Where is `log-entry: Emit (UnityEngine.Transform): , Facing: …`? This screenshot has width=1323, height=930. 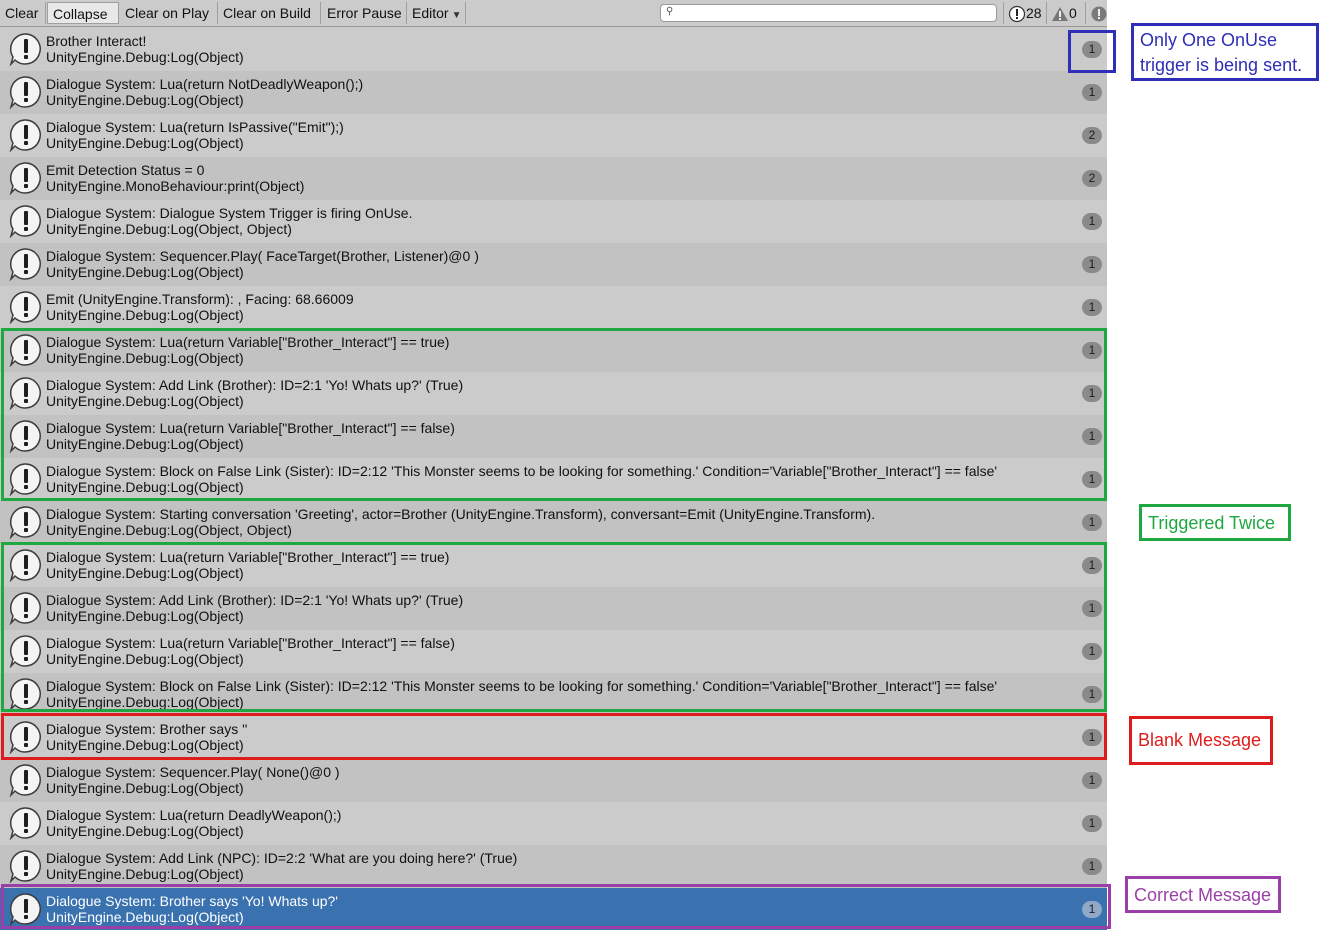
log-entry: Emit (UnityEngine.Transform): , Facing: … is located at coordinates (553, 307).